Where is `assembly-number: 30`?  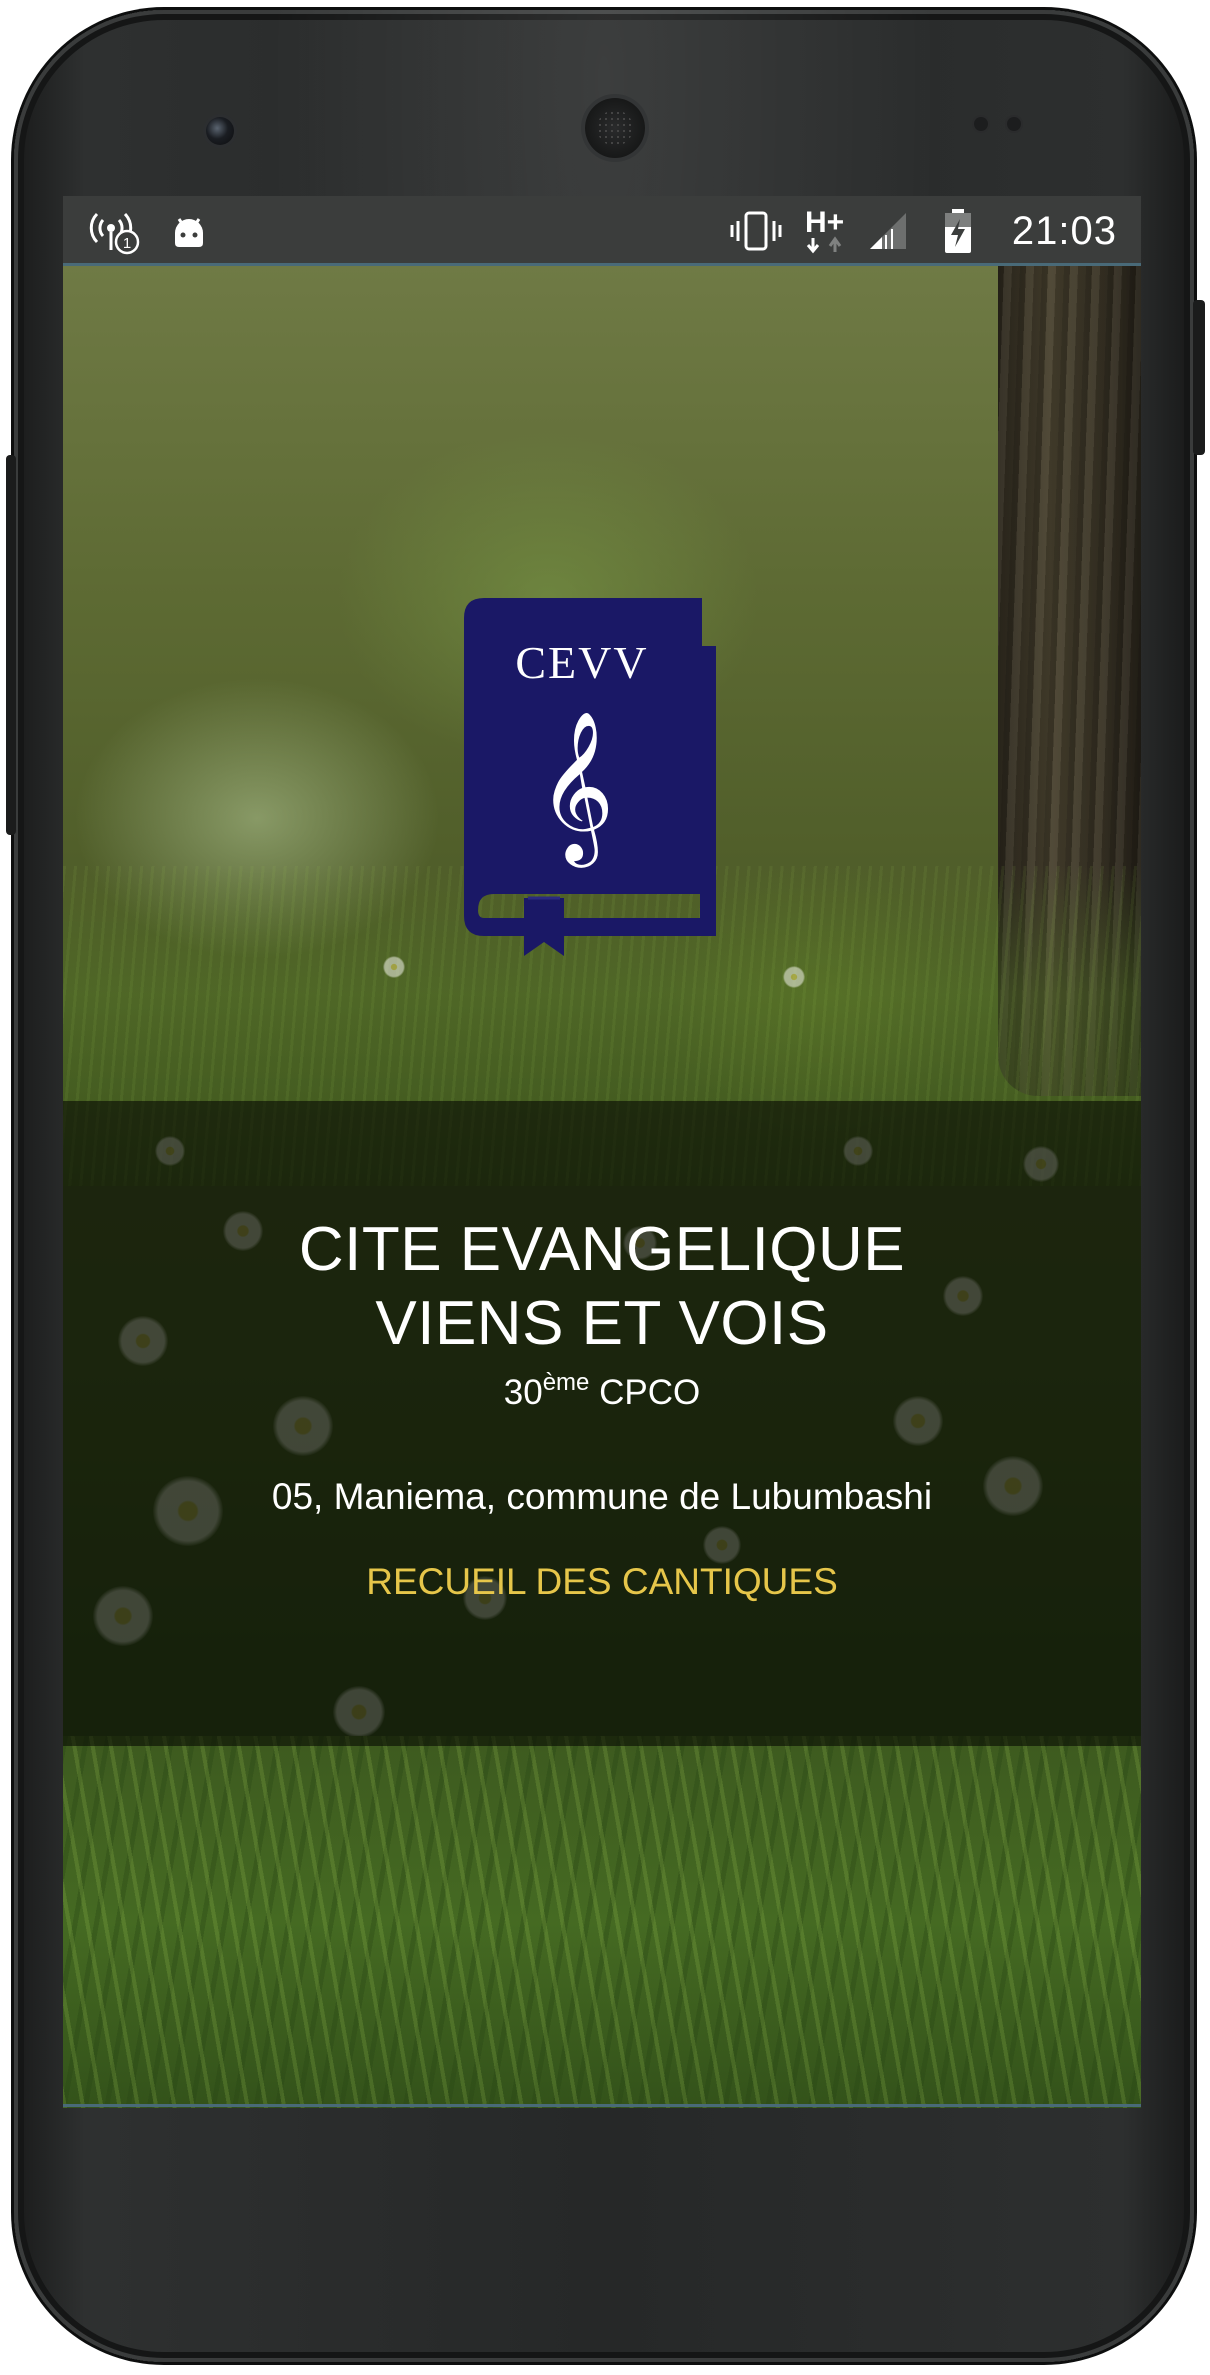 assembly-number: 30 is located at coordinates (523, 1392).